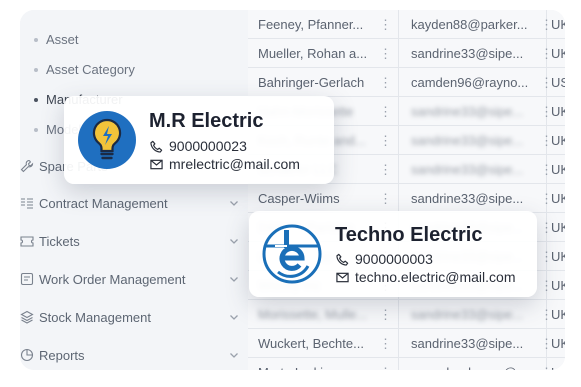 The width and height of the screenshot is (581, 387). Describe the element at coordinates (62, 355) in the screenshot. I see `sidebar-item-label: Reports` at that location.